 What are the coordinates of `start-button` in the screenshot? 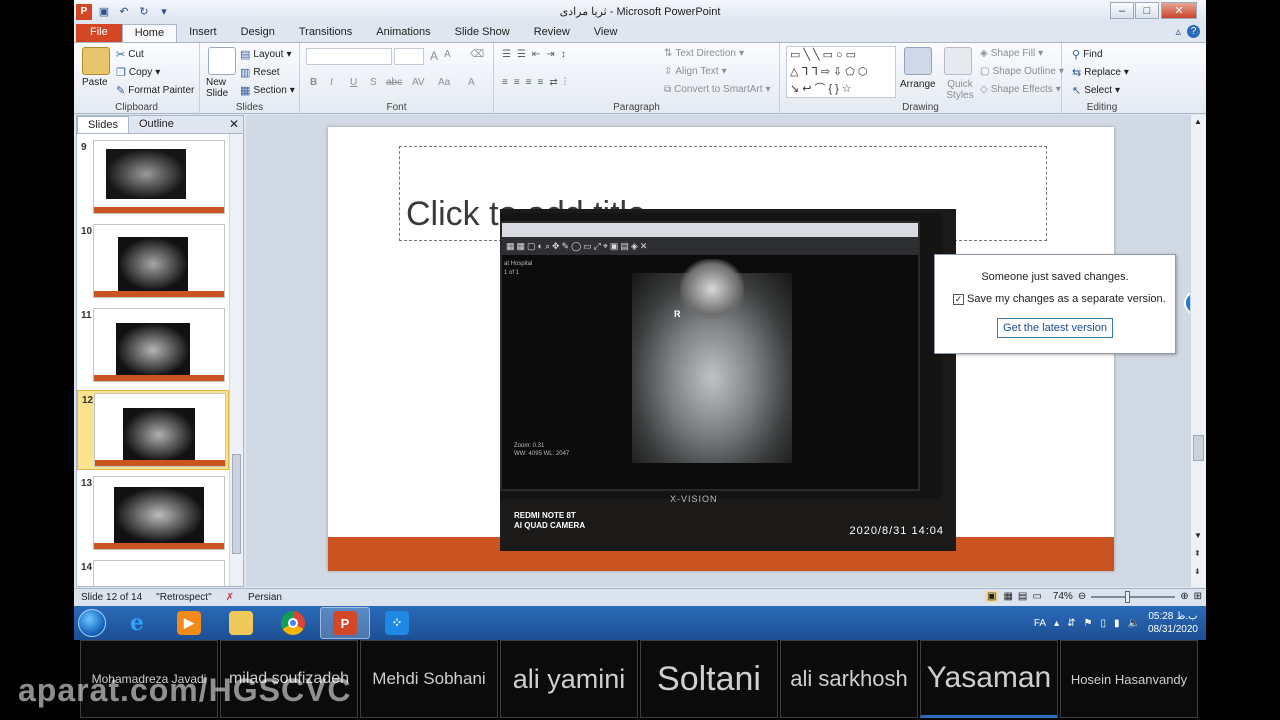 It's located at (92, 623).